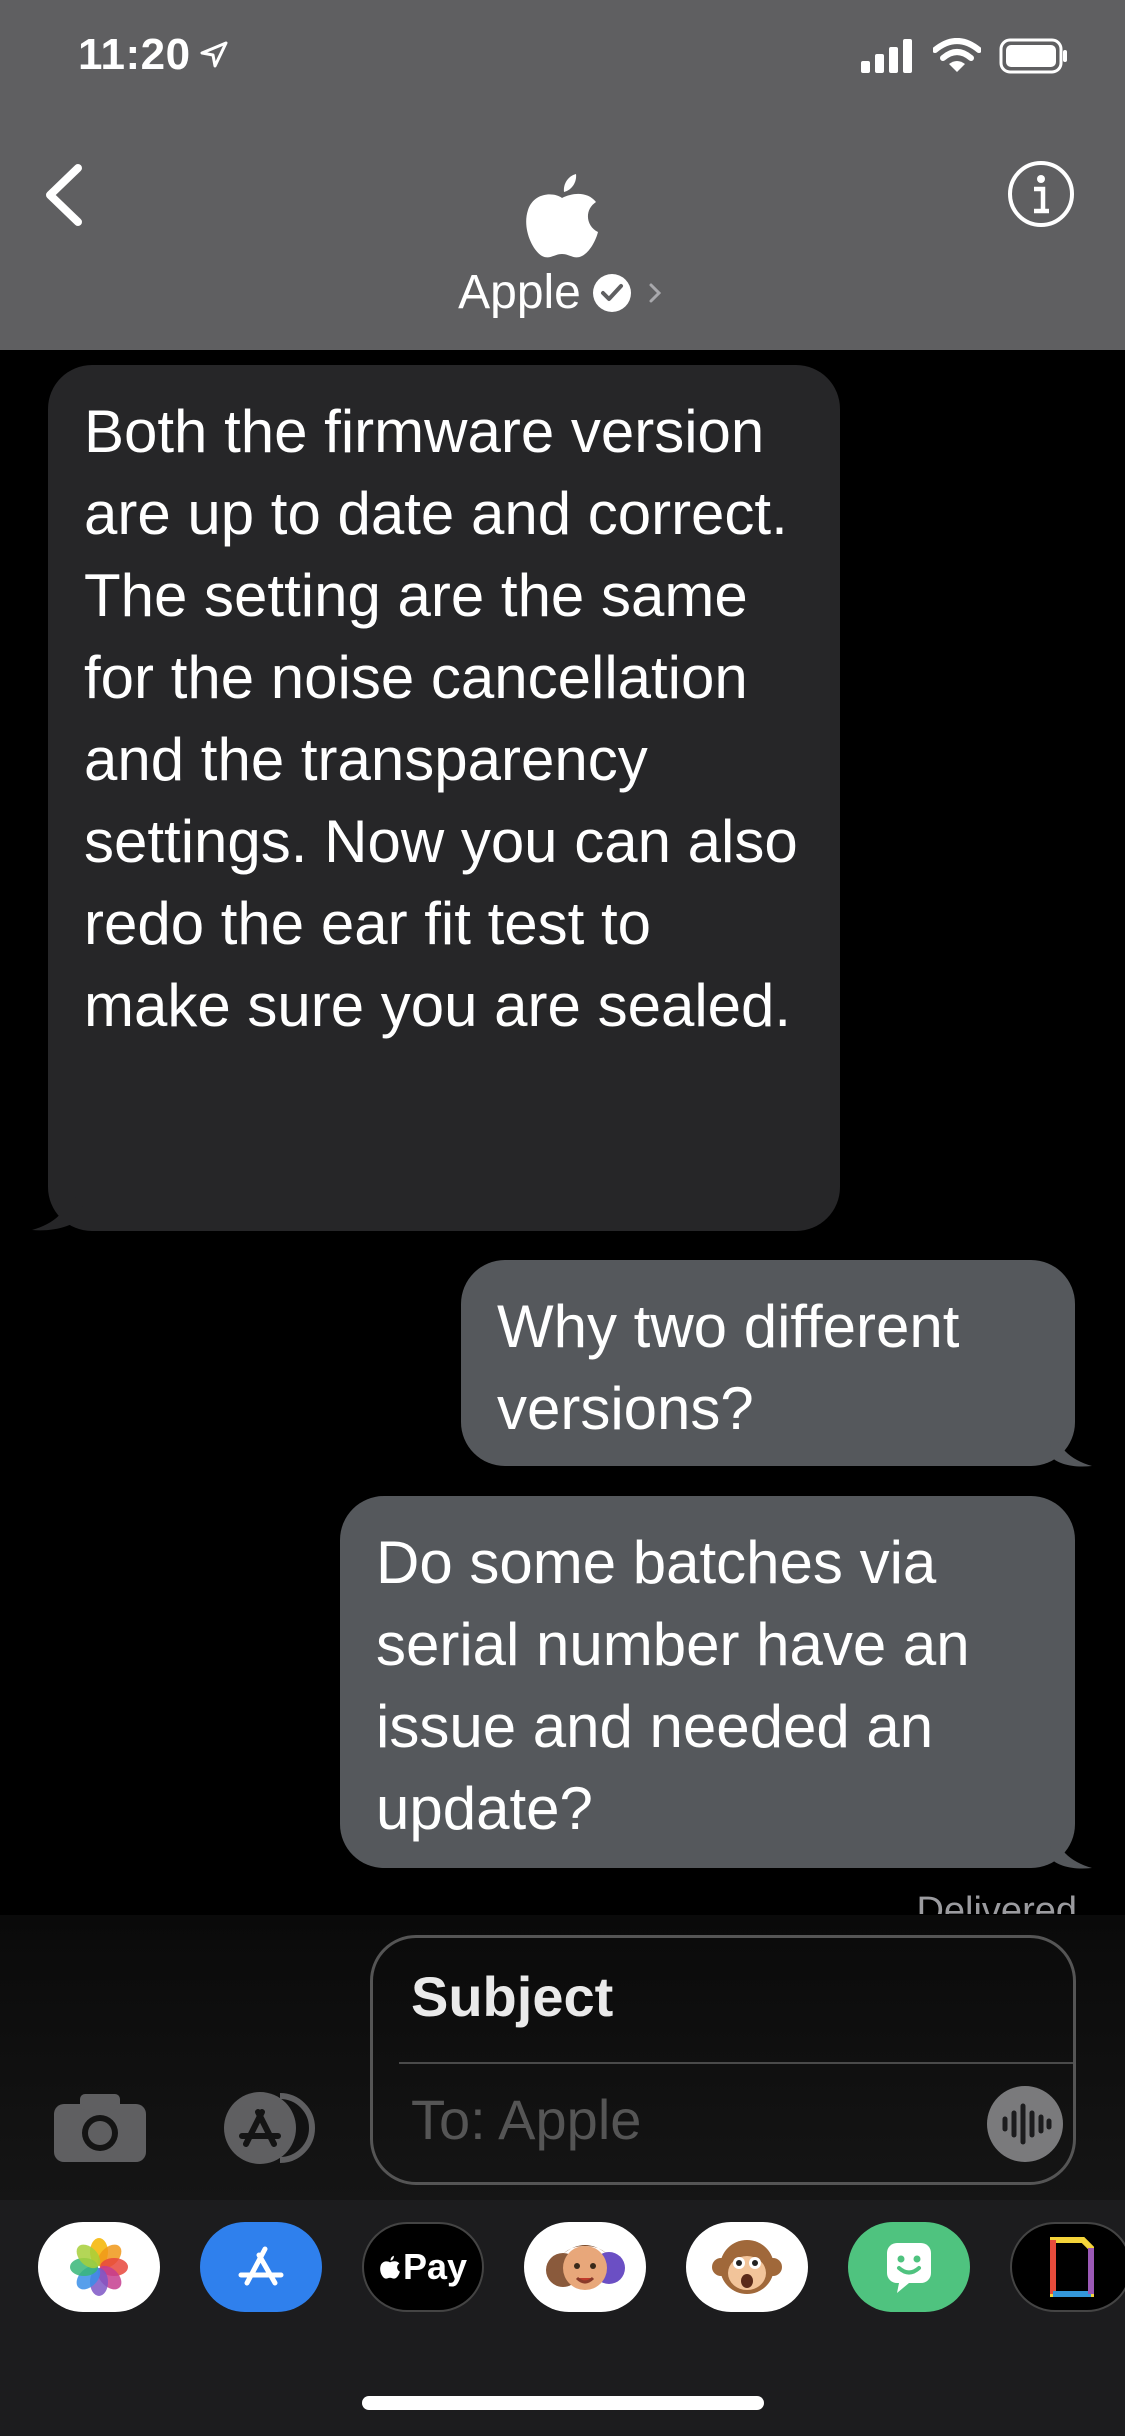 The image size is (1125, 2436). I want to click on apple-logo-small-icon, so click(390, 2267).